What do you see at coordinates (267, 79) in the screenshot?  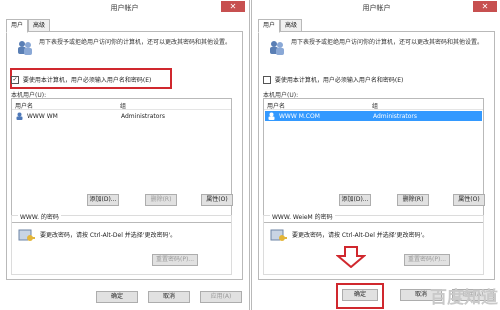 I see `checkbox-box` at bounding box center [267, 79].